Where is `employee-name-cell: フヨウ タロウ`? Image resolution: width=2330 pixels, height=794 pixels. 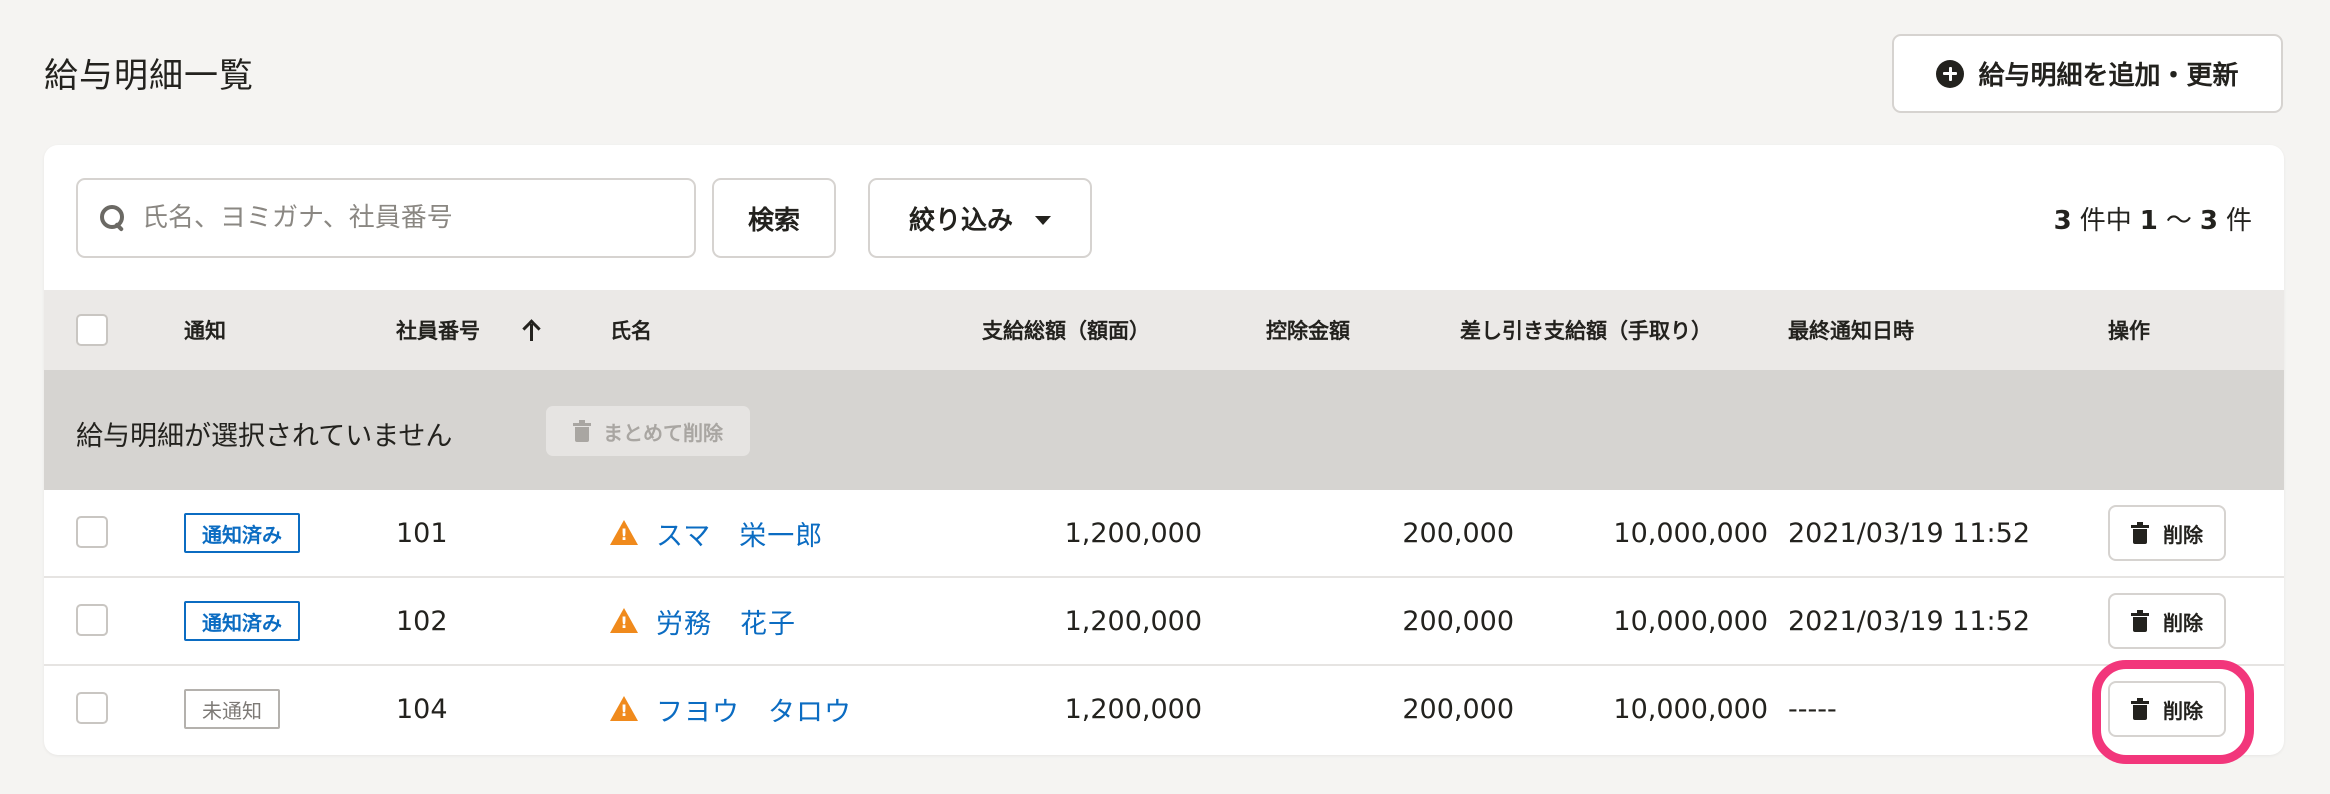
employee-name-cell: フヨウ タロウ is located at coordinates (731, 709).